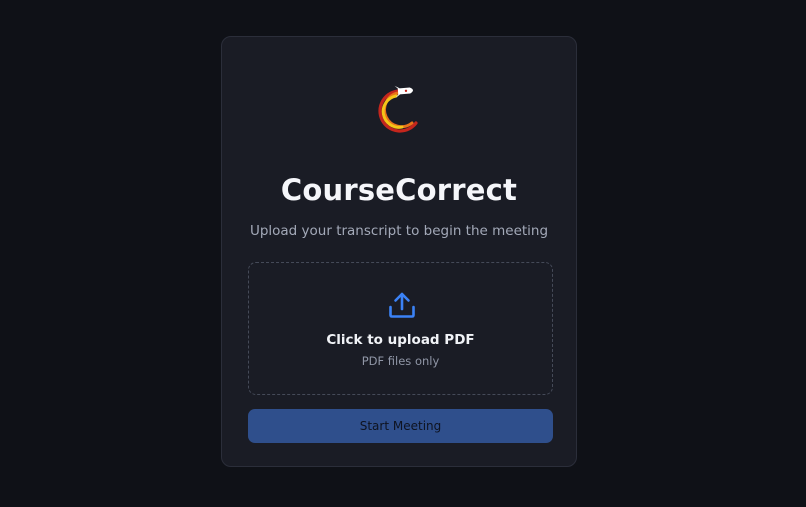  Describe the element at coordinates (400, 328) in the screenshot. I see `pdf-upload-dropzone: Click to upload PDF PDF files only` at that location.